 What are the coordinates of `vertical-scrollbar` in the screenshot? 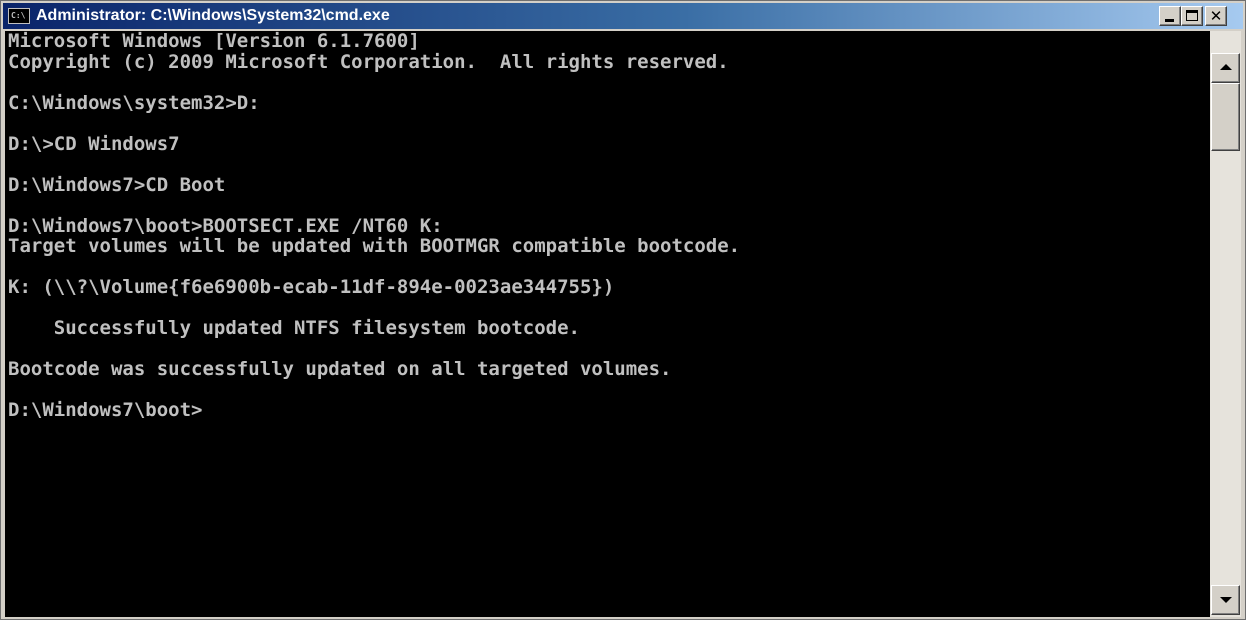 It's located at (1225, 324).